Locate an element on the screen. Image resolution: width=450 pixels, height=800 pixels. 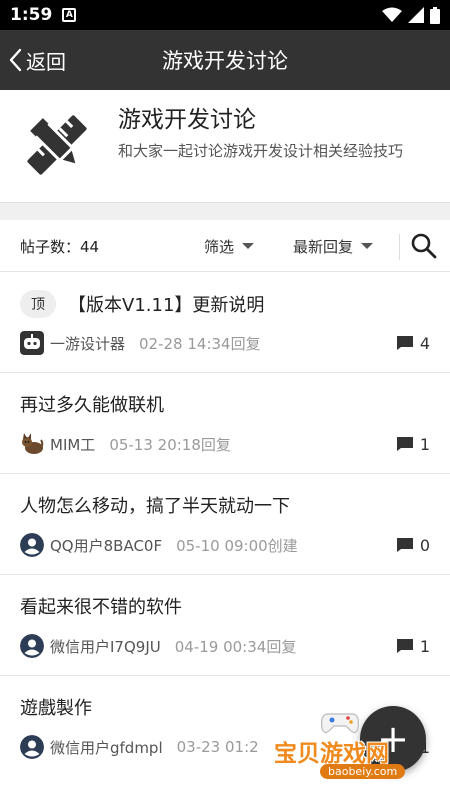
pencil-ruler-icon is located at coordinates (57, 145).